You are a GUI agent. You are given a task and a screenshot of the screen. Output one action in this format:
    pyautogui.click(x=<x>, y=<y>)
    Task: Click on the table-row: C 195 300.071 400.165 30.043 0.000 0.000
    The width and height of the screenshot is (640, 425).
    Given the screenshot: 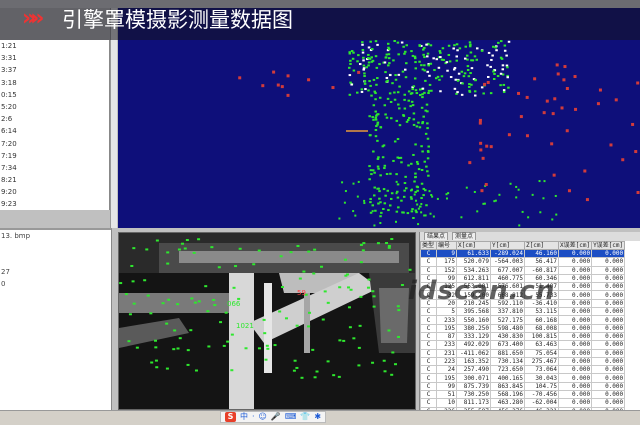 What is the action you would take?
    pyautogui.click(x=523, y=378)
    